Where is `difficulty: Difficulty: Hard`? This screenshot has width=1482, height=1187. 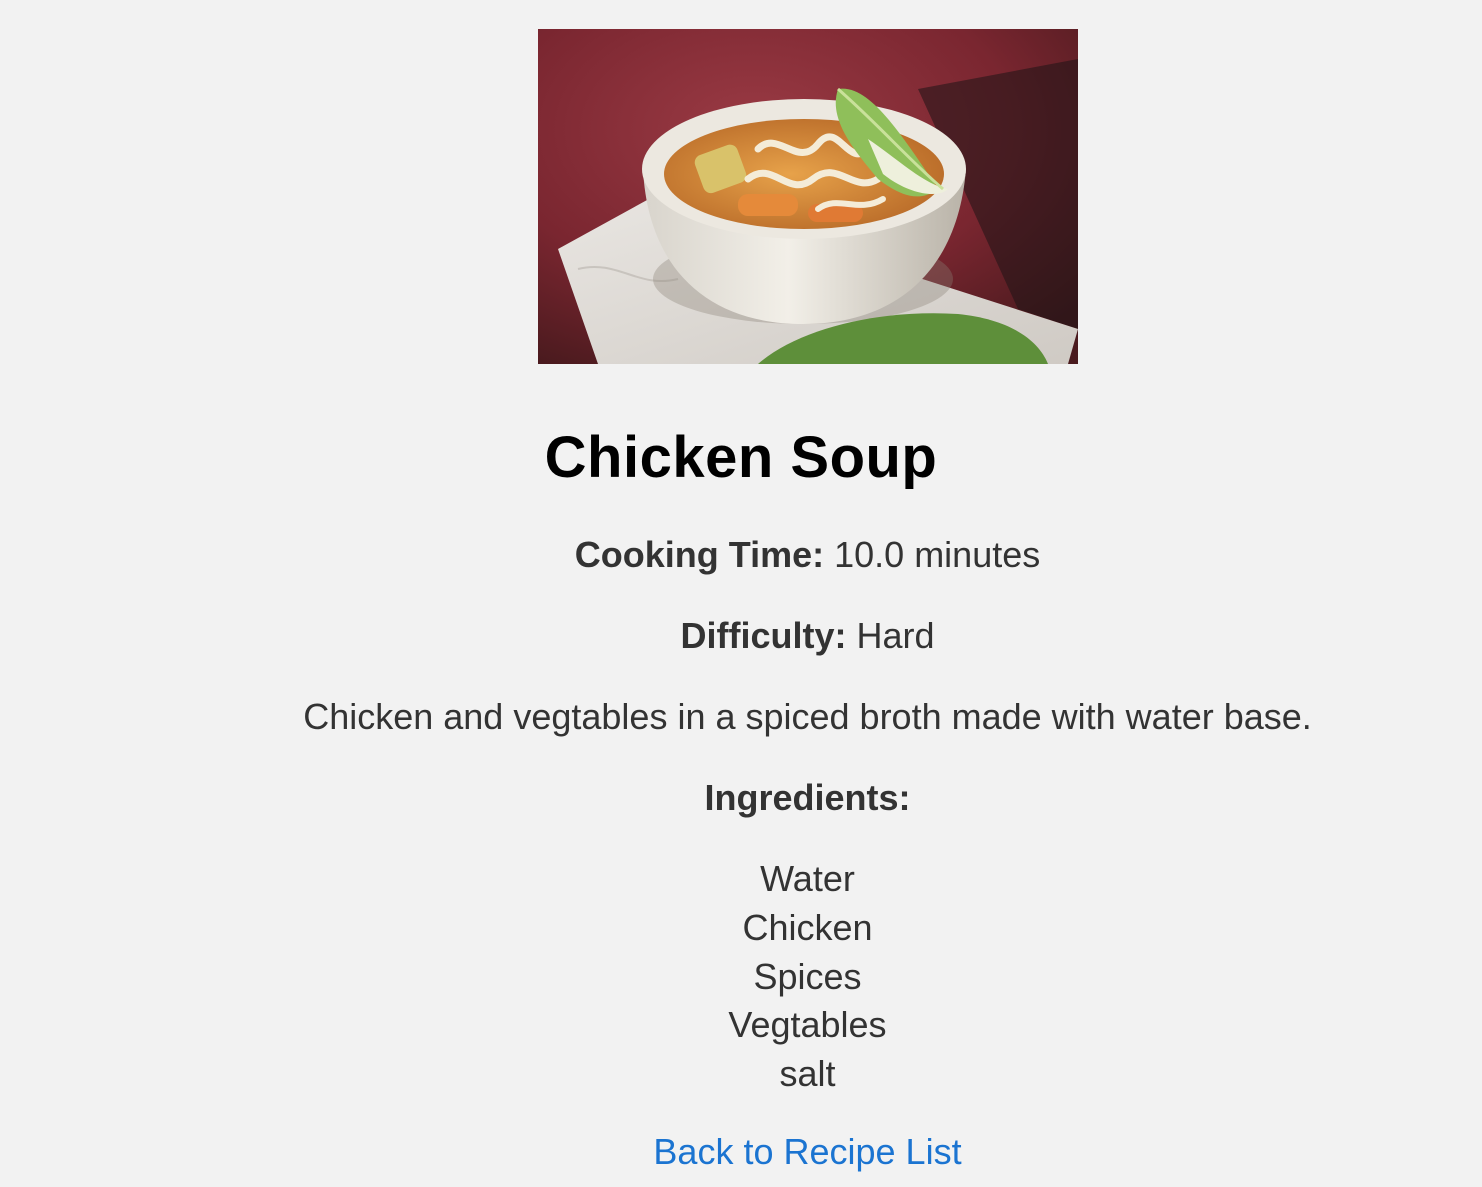 difficulty: Difficulty: Hard is located at coordinates (806, 636).